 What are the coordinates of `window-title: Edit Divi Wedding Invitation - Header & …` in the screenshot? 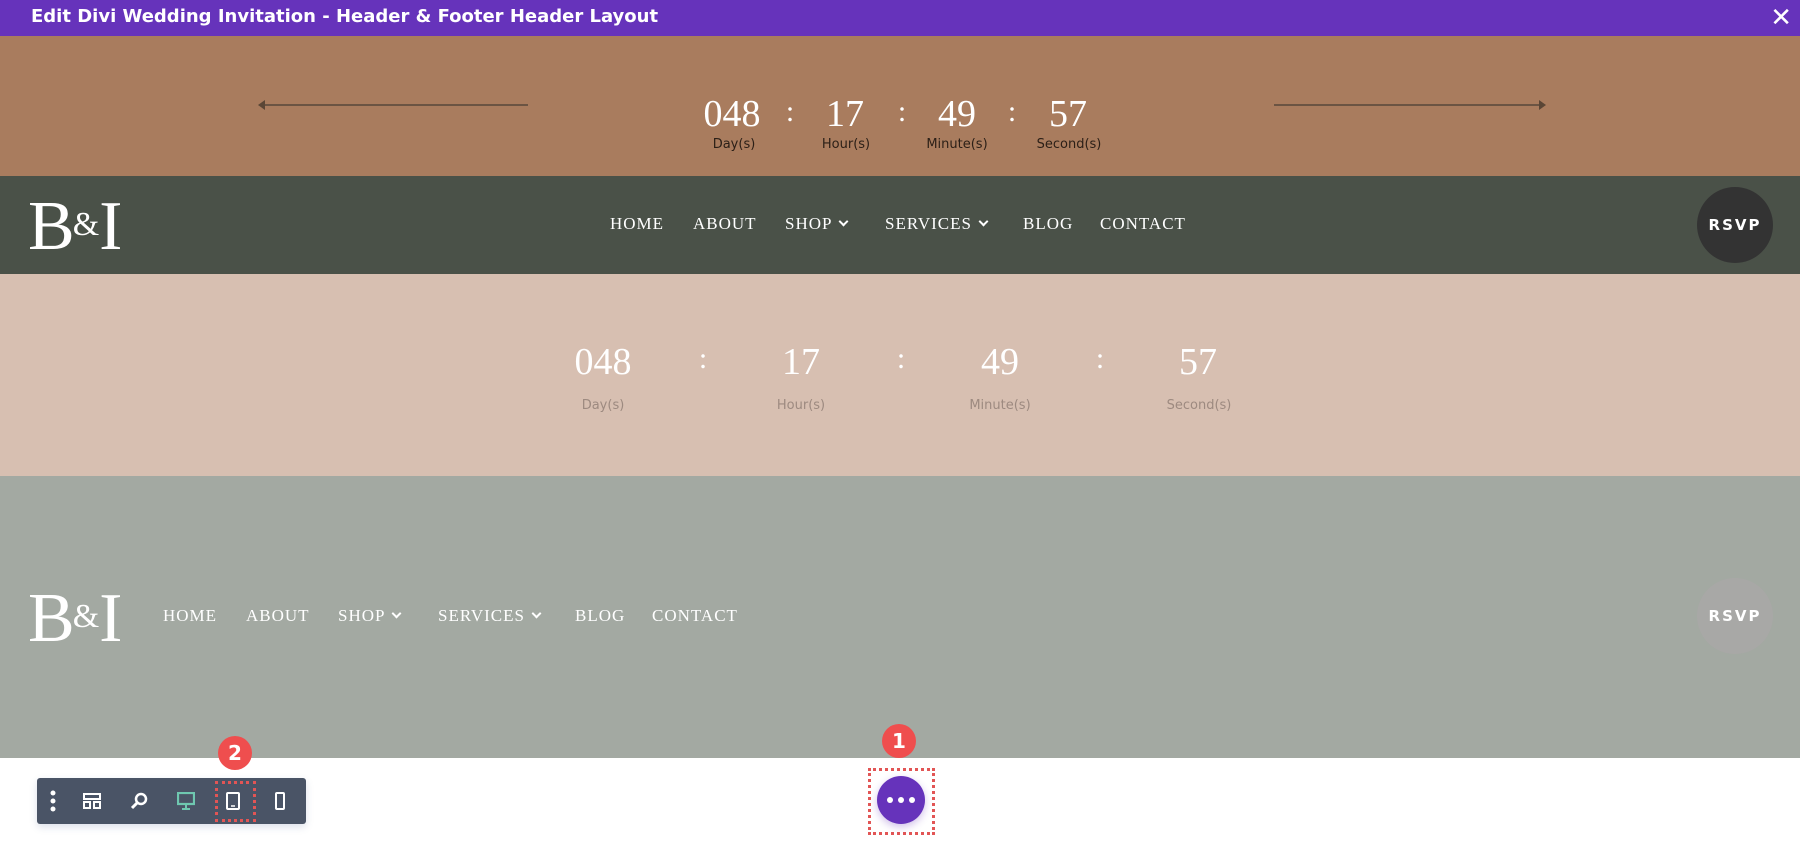 It's located at (900, 18).